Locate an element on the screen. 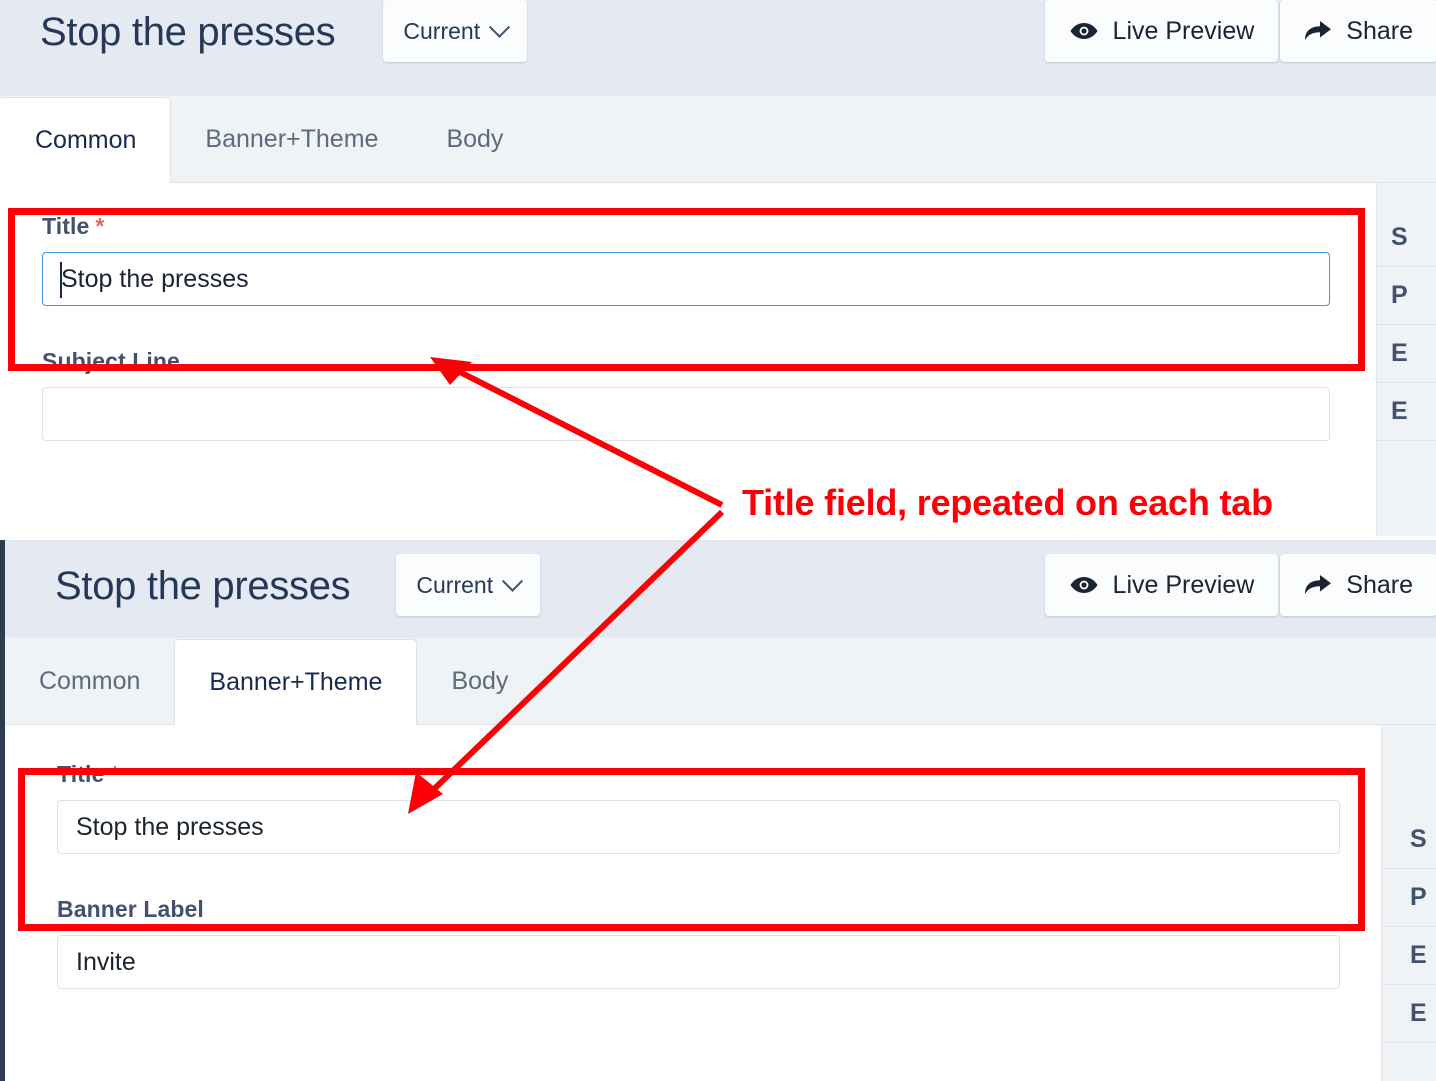  field-label-subject-line: Subject Line is located at coordinates (688, 361).